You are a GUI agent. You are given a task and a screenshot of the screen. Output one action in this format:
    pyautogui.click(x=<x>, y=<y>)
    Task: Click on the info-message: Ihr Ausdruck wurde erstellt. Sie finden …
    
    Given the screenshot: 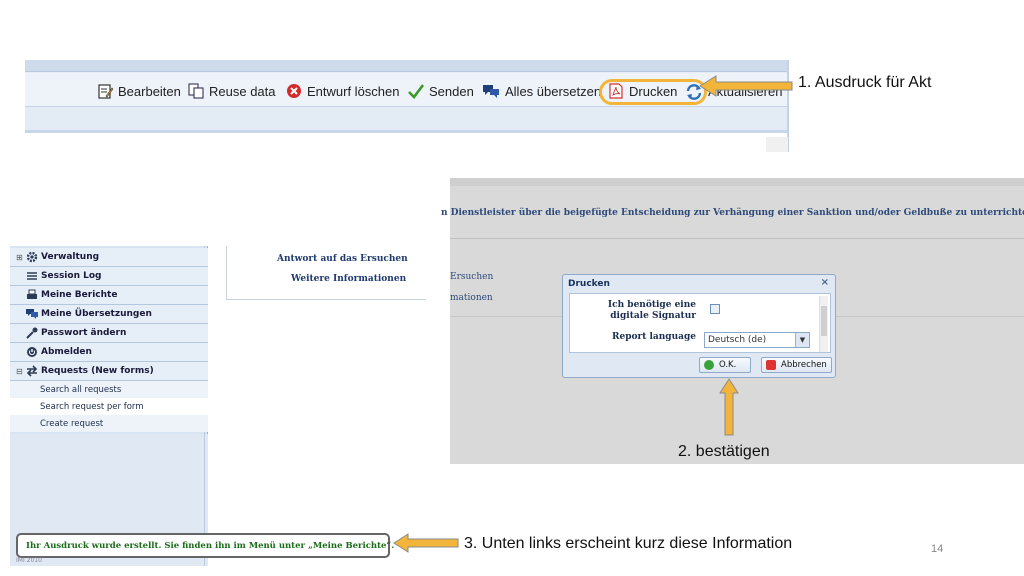 What is the action you would take?
    pyautogui.click(x=205, y=545)
    